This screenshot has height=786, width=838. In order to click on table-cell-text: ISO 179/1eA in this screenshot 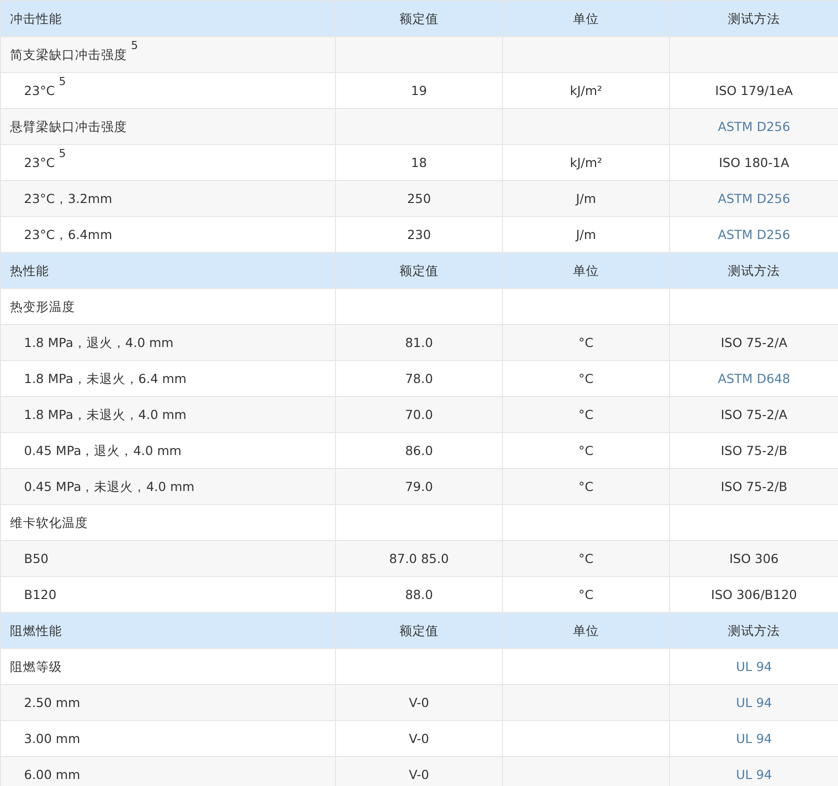, I will do `click(754, 91)`.